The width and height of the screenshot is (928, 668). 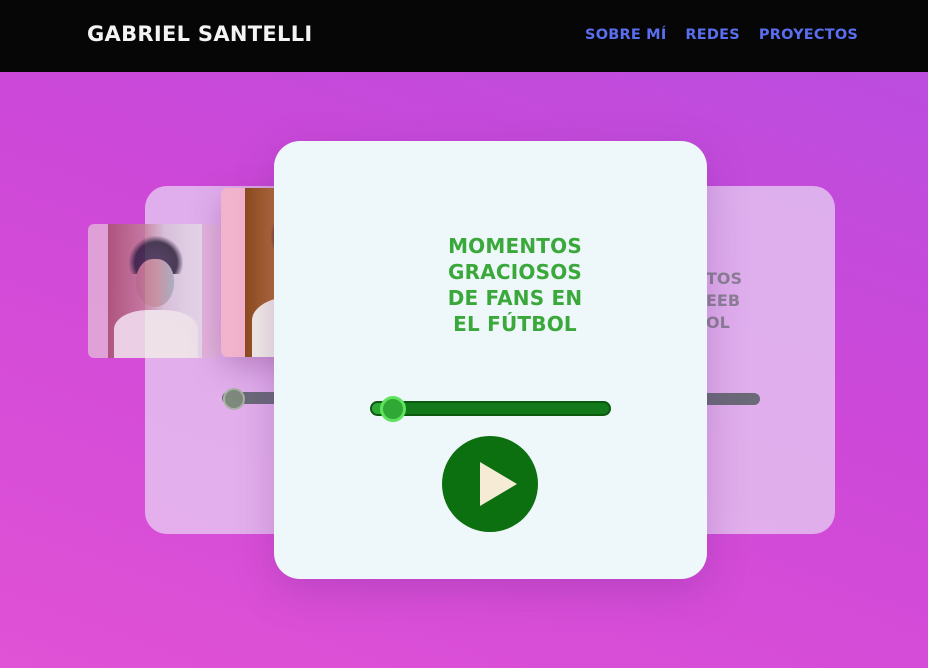 I want to click on nav-link-redes: REDES, so click(x=712, y=35).